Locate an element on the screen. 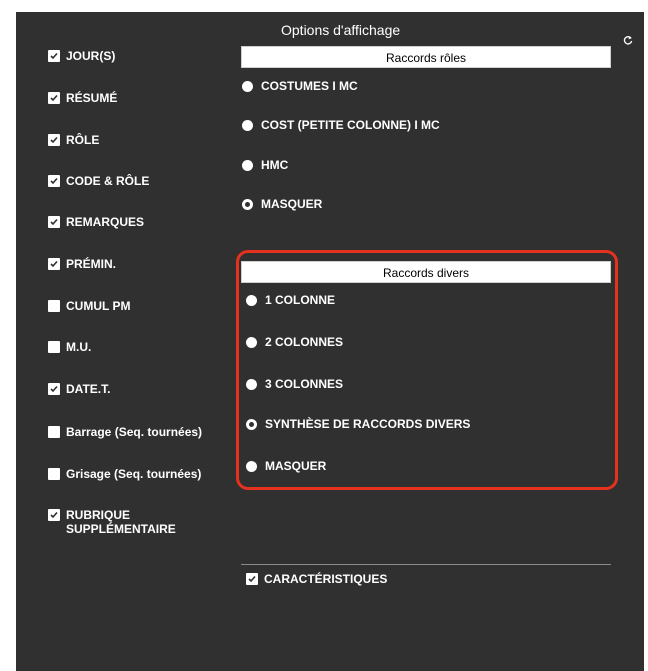 The height and width of the screenshot is (671, 648). checkbox-cumul-pm: CUMUL PM is located at coordinates (89, 306).